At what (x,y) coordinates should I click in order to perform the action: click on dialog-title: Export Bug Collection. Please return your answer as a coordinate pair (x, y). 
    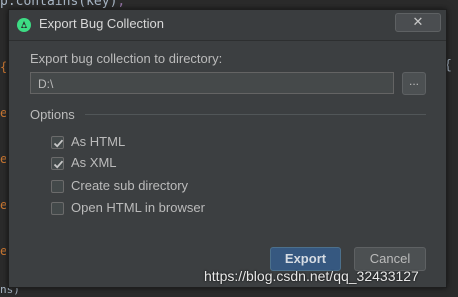
    Looking at the image, I should click on (102, 23).